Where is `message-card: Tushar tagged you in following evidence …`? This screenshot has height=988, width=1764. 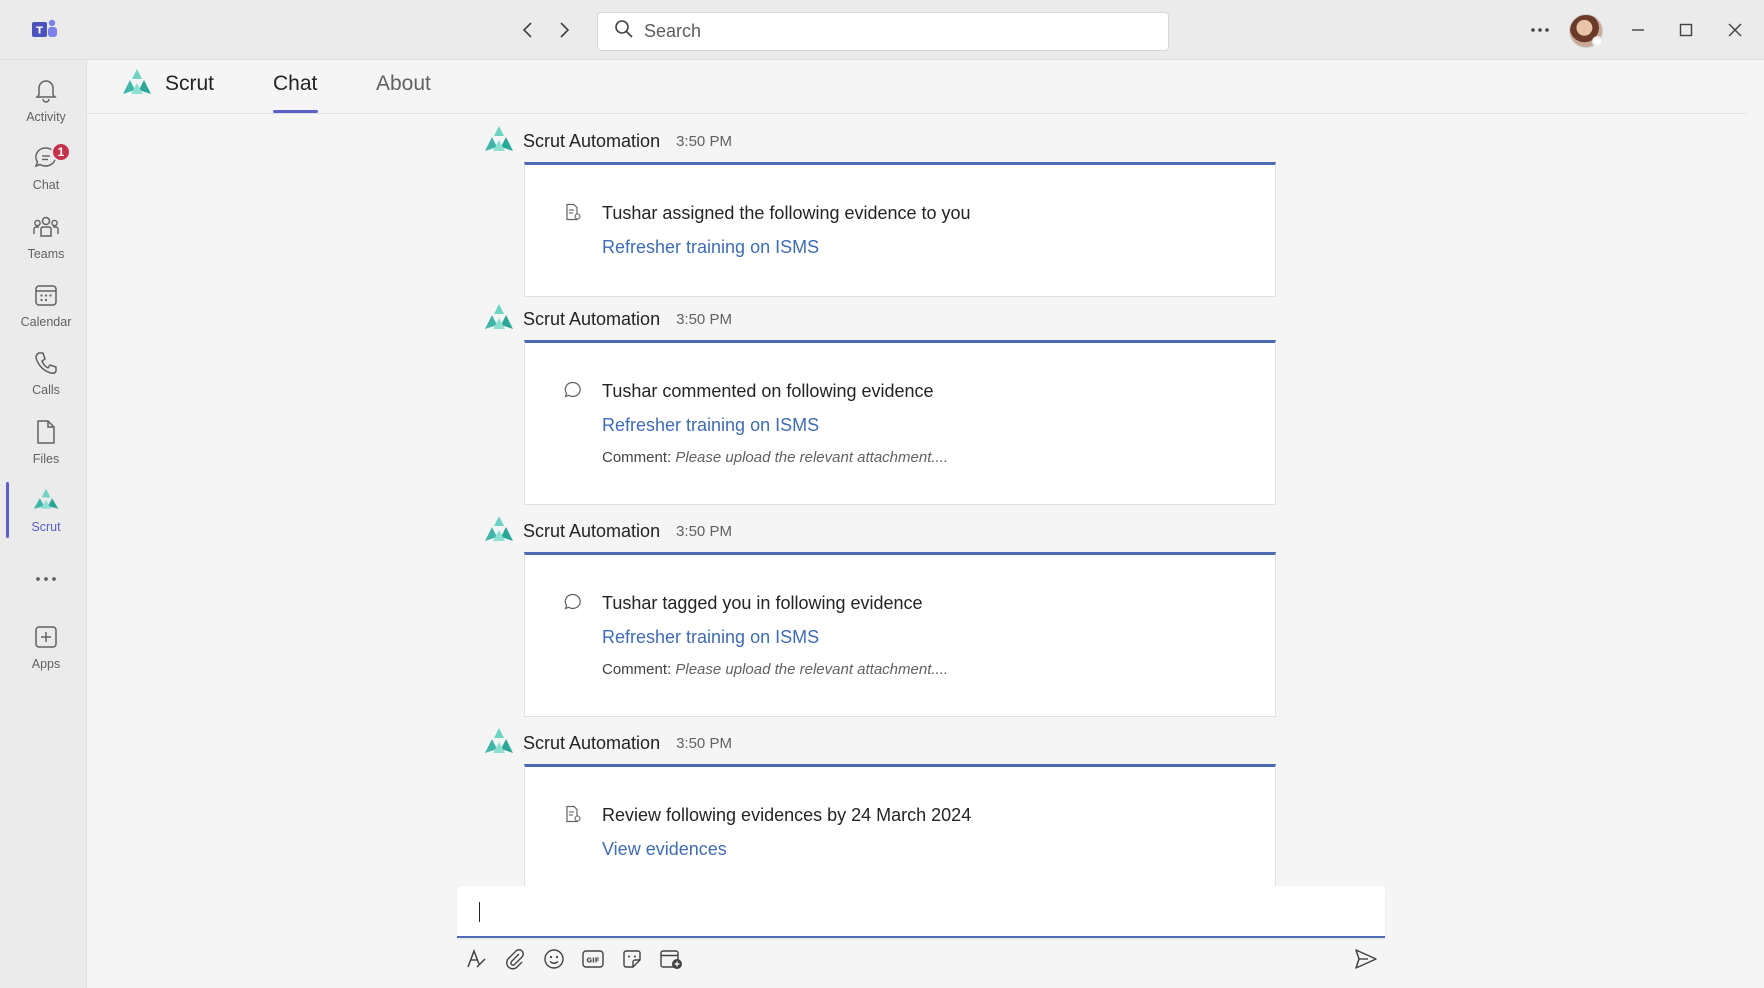
message-card: Tushar tagged you in following evidence … is located at coordinates (900, 634).